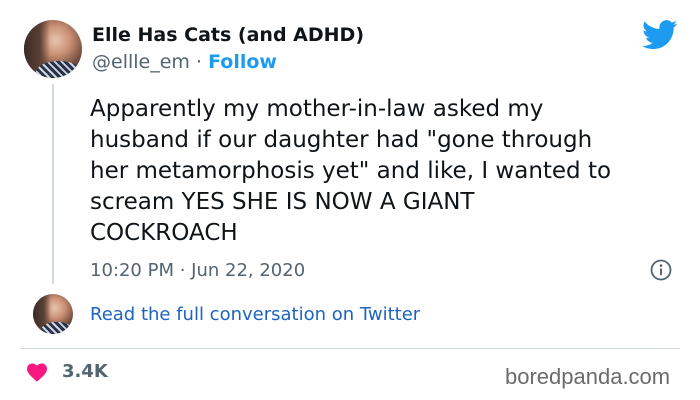  What do you see at coordinates (661, 270) in the screenshot?
I see `info-icon` at bounding box center [661, 270].